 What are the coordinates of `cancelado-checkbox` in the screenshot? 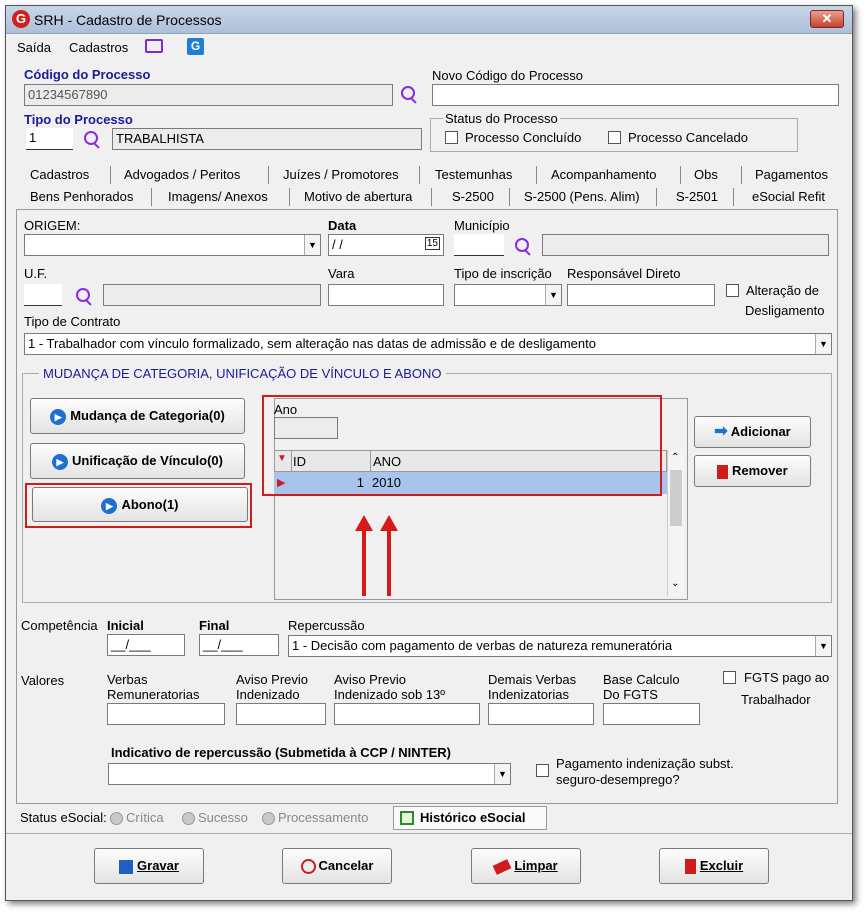 It's located at (614, 137).